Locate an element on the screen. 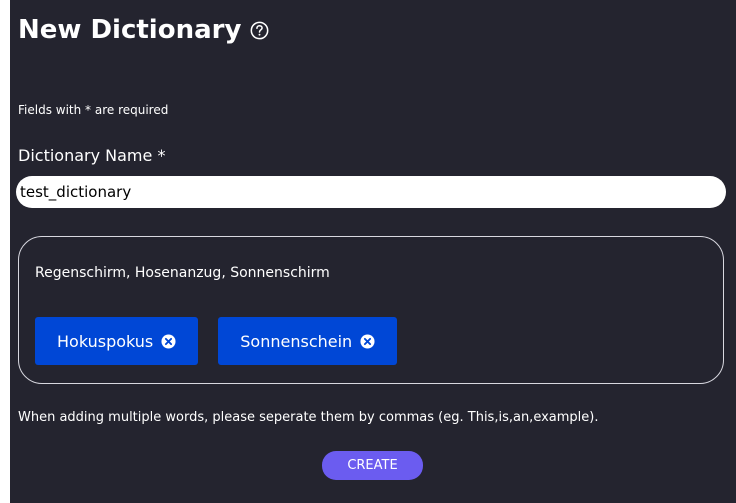 Image resolution: width=736 pixels, height=503 pixels. words-input is located at coordinates (355, 273).